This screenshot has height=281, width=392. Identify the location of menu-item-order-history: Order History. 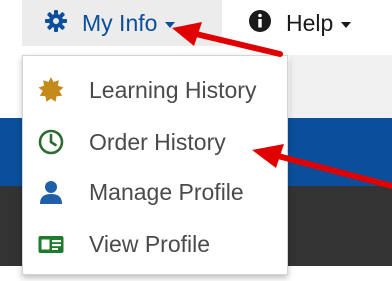
(155, 142).